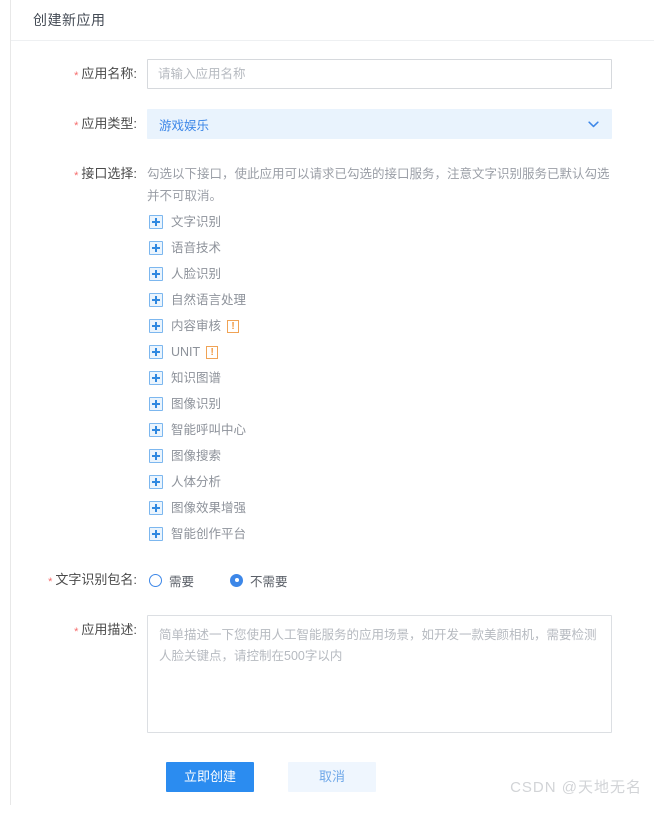 The height and width of the screenshot is (813, 654). Describe the element at coordinates (400, 482) in the screenshot. I see `interface-tree-item: 人体分析` at that location.